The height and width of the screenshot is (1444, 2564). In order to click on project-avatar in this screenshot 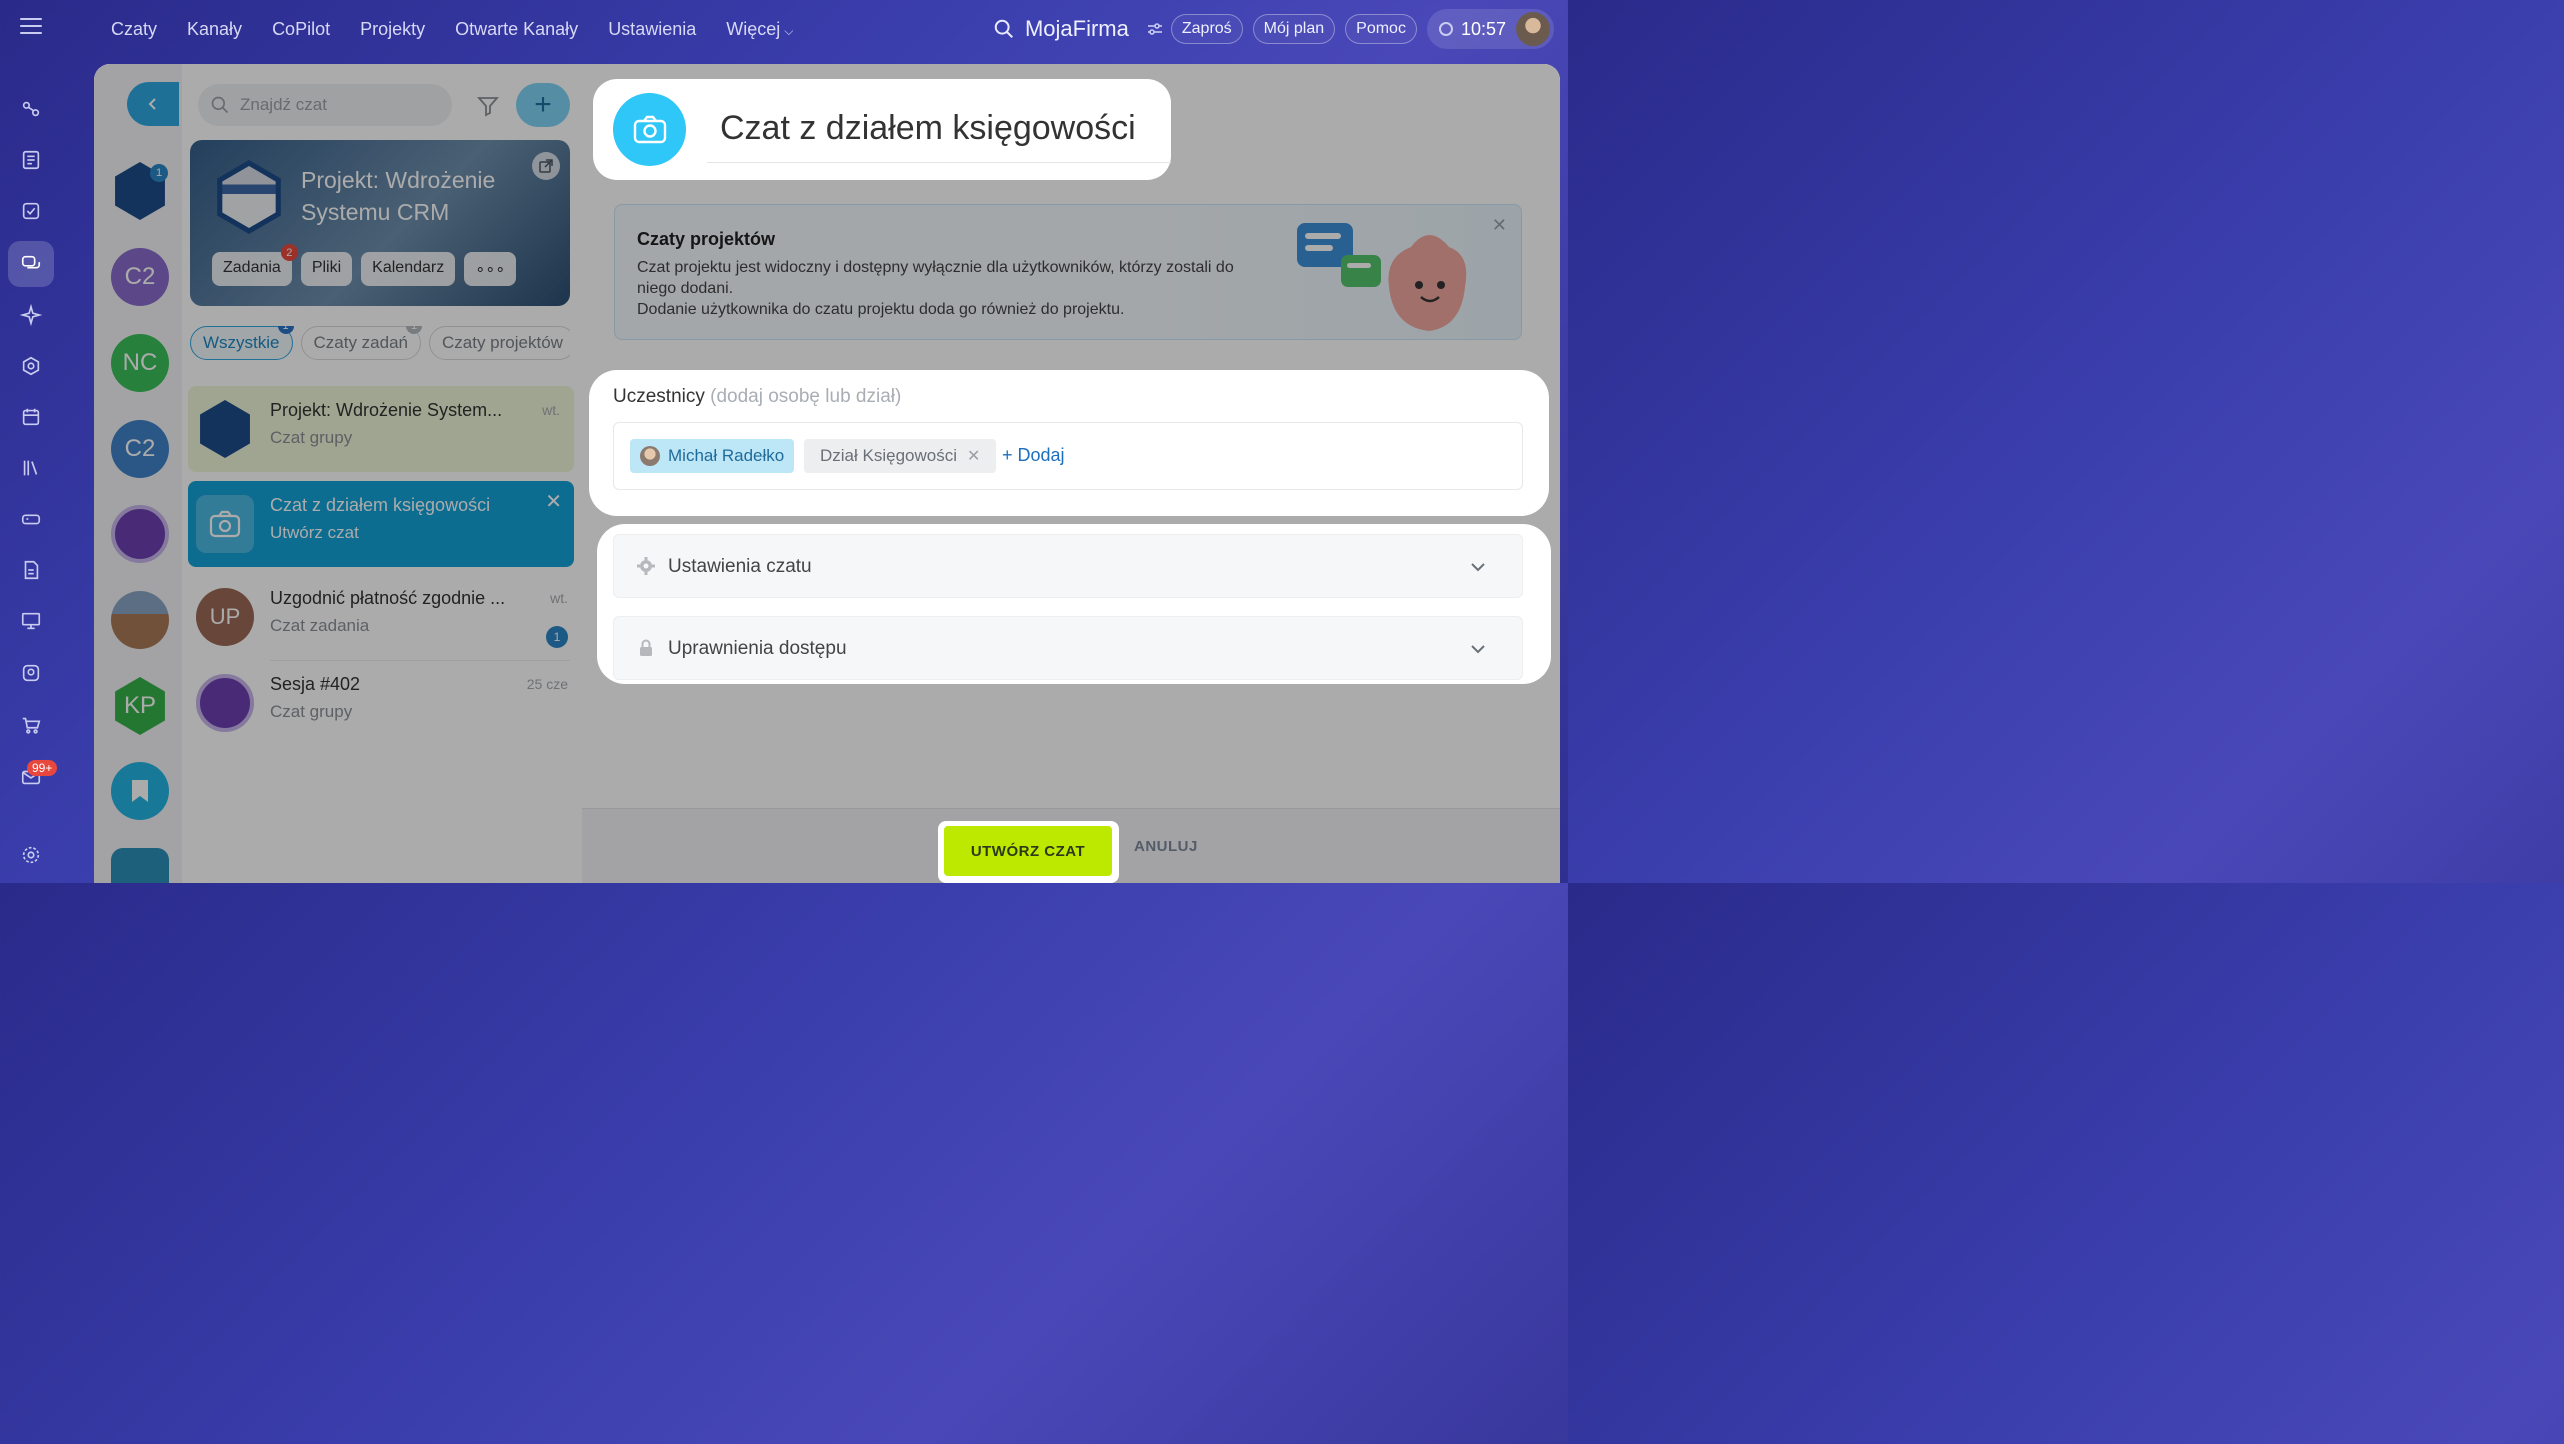, I will do `click(225, 429)`.